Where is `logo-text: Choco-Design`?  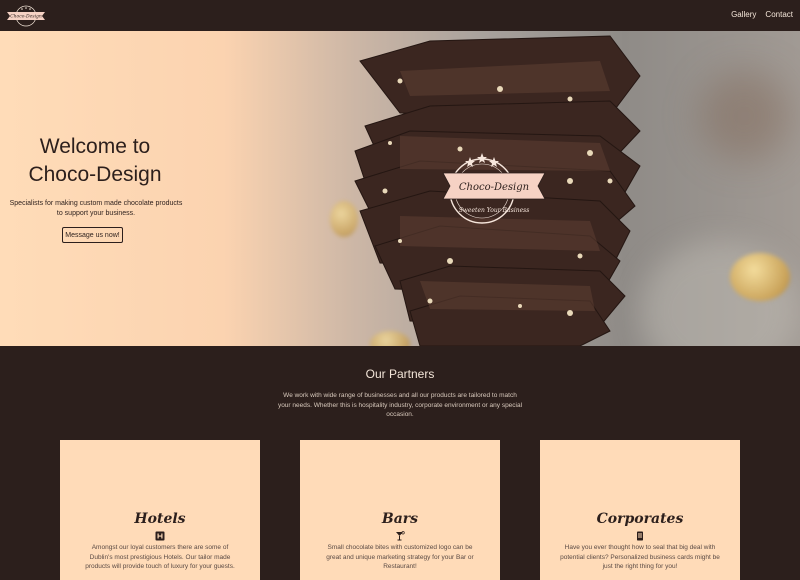
logo-text: Choco-Design is located at coordinates (26, 17).